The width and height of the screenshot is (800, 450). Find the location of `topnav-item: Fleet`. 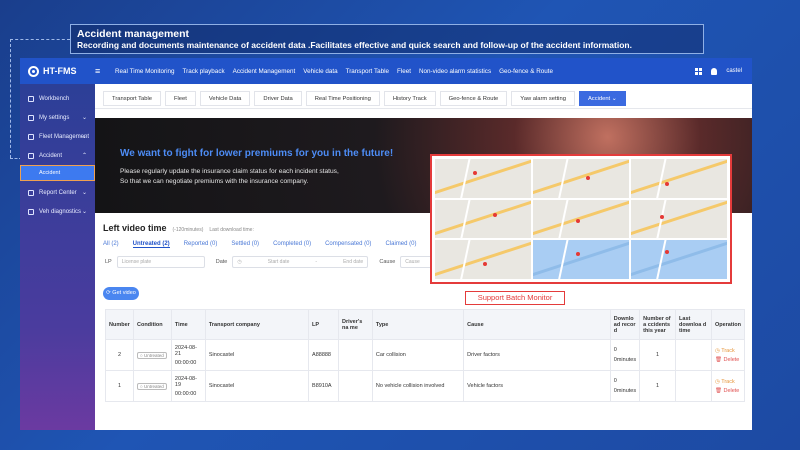

topnav-item: Fleet is located at coordinates (404, 71).